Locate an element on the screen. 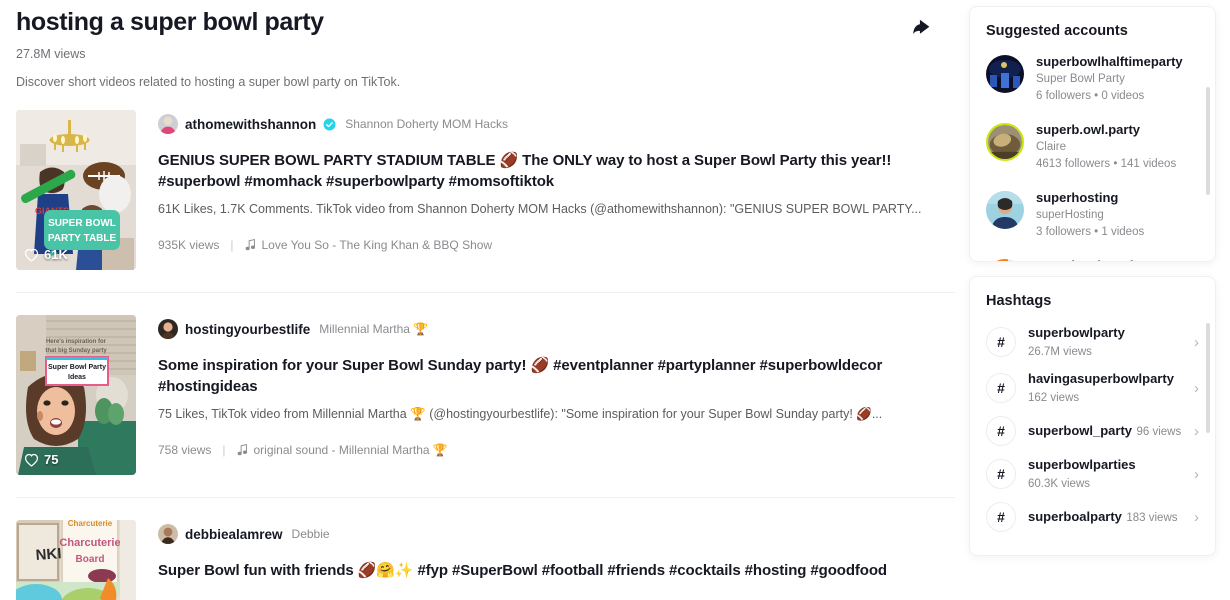 This screenshot has height=600, width=1230. account-stats: 4613 followers • 141 videos is located at coordinates (1106, 164).